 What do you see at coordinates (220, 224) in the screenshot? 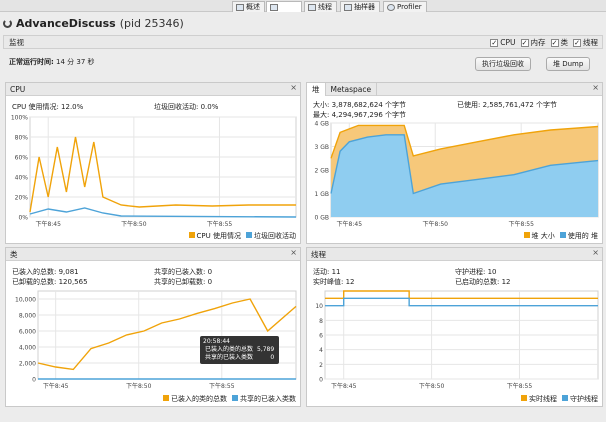
I see `x-tick-label: 下午8:55` at bounding box center [220, 224].